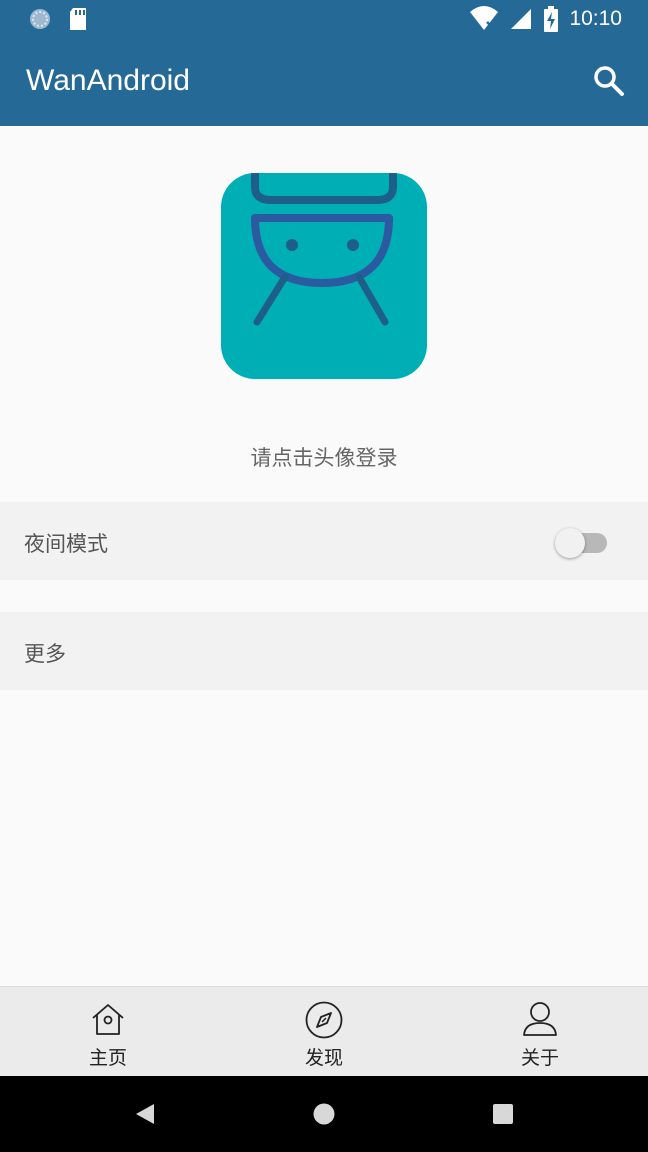 The image size is (648, 1152). I want to click on more-row: 更多, so click(324, 651).